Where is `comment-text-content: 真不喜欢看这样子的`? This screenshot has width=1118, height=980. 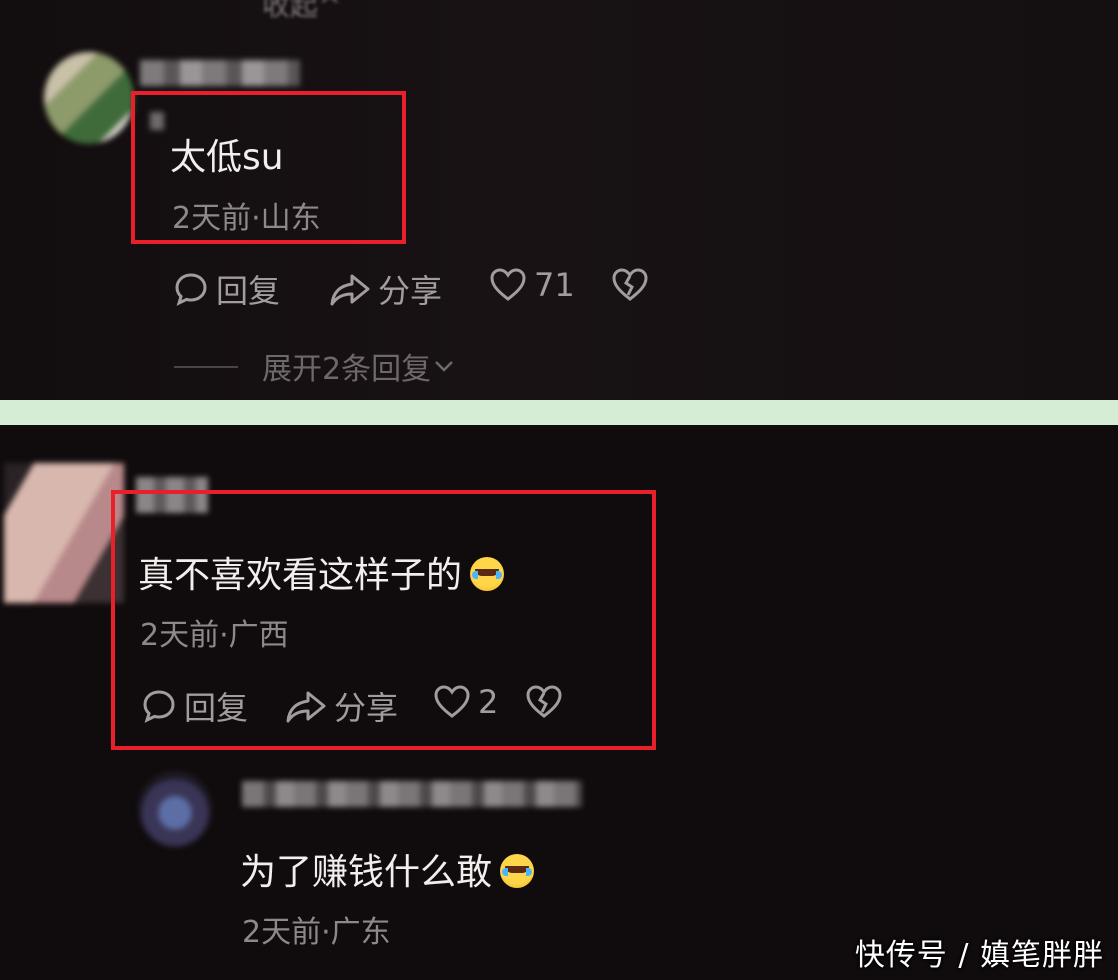 comment-text-content: 真不喜欢看这样子的 is located at coordinates (300, 575).